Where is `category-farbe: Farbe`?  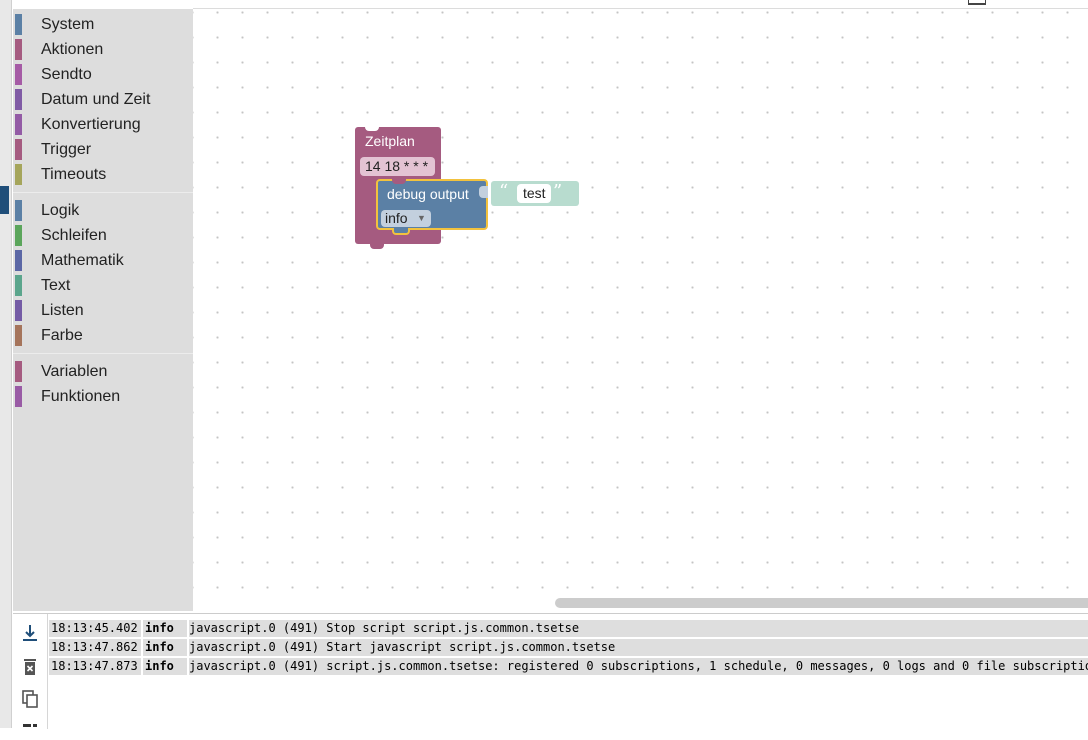 category-farbe: Farbe is located at coordinates (103, 335).